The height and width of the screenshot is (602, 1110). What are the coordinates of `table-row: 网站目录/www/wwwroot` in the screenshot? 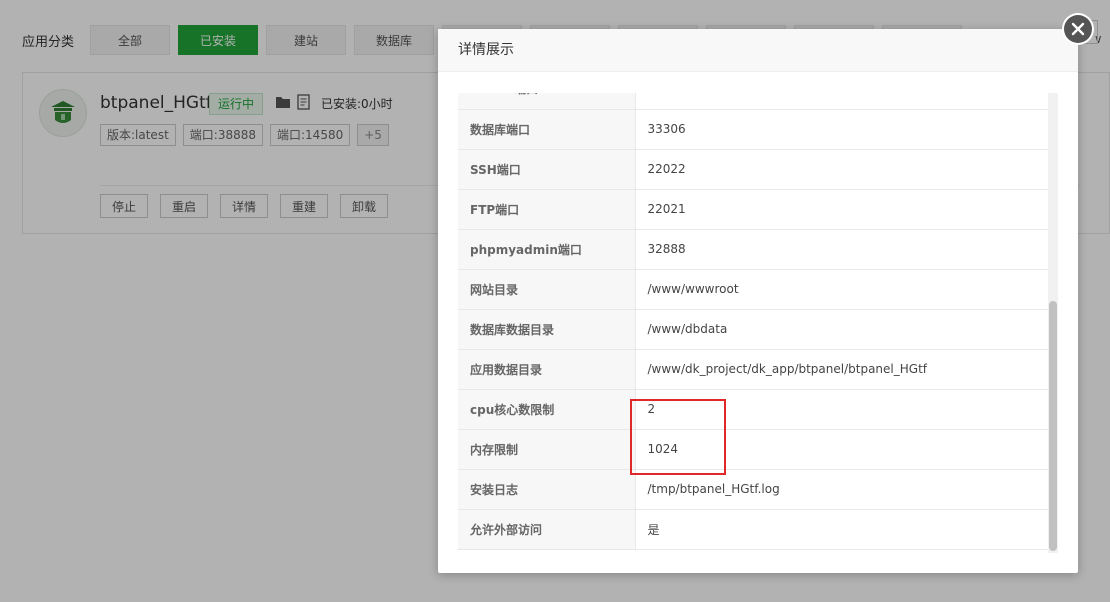 It's located at (753, 289).